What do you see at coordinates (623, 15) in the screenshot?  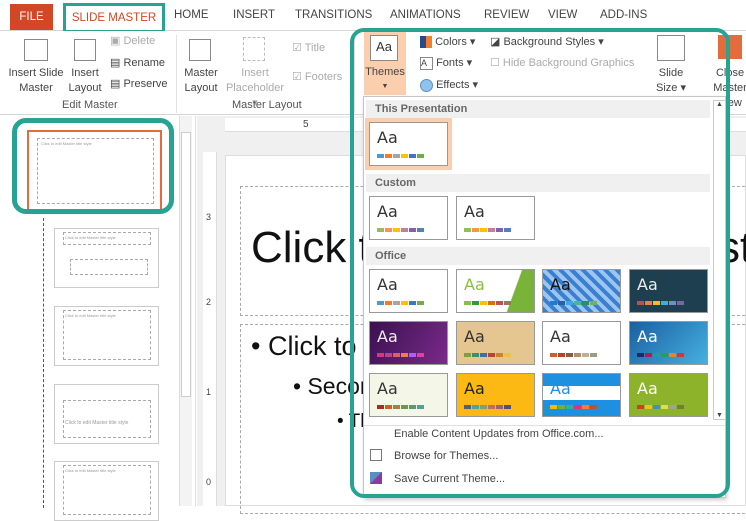 I see `tab-add-ins: ADD-INS` at bounding box center [623, 15].